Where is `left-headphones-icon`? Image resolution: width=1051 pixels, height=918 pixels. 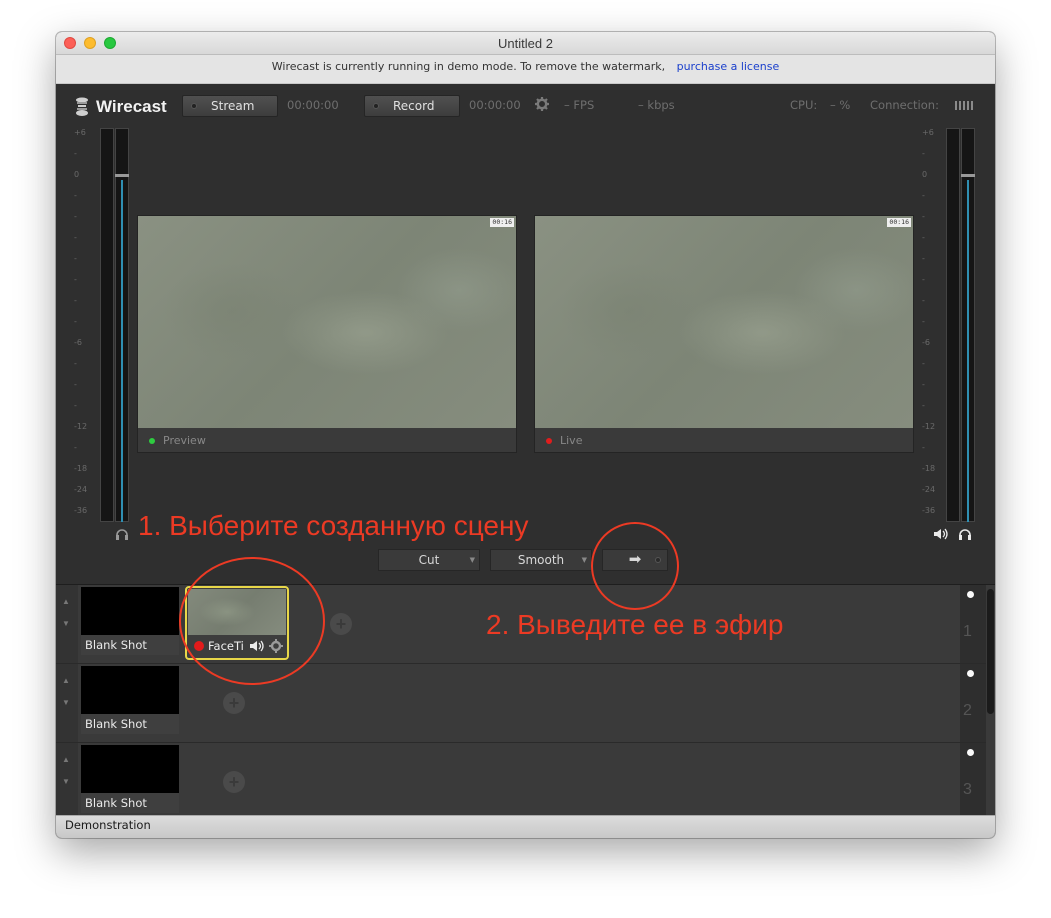 left-headphones-icon is located at coordinates (122, 534).